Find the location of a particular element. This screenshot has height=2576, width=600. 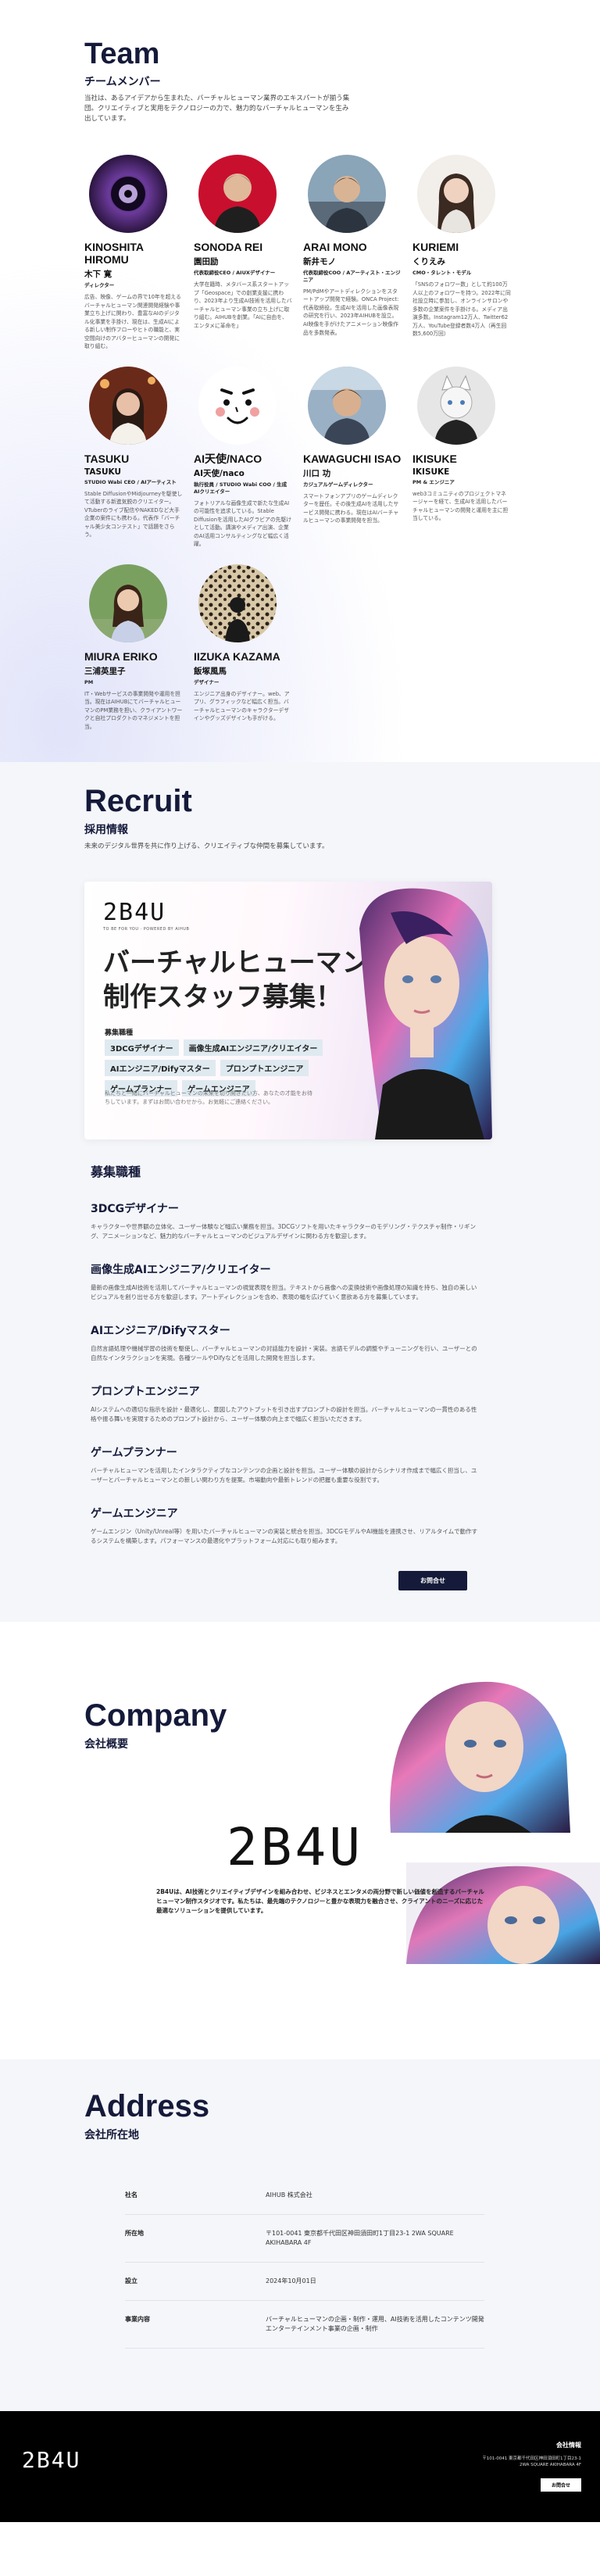

member-name-jp: 新井モノ is located at coordinates (319, 262).